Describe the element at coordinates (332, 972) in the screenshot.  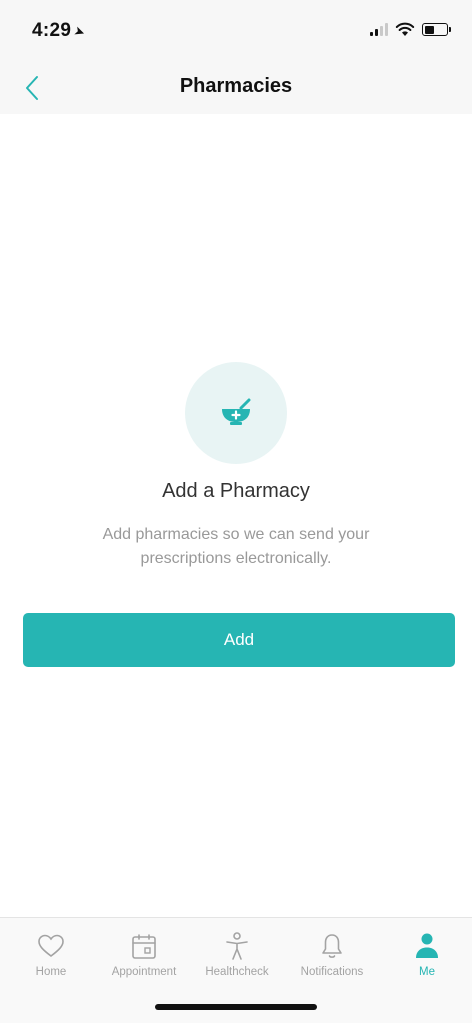
I see `tab-notifications-label: Notifications` at that location.